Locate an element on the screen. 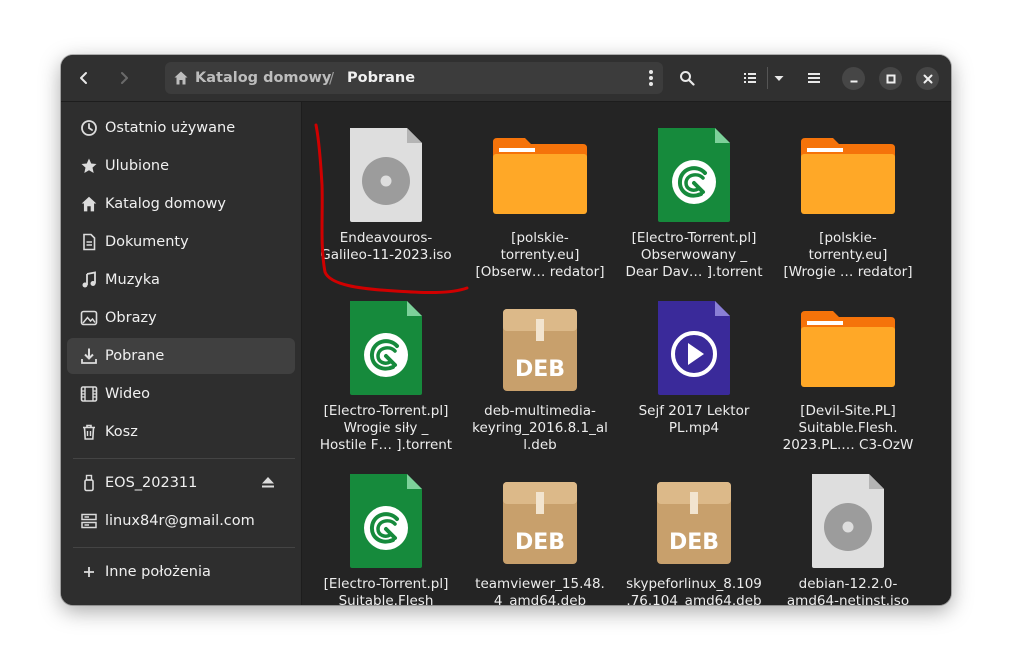 This screenshot has width=1012, height=672. sidebar-item-network-account: linux84r@gmail.com is located at coordinates (181, 521).